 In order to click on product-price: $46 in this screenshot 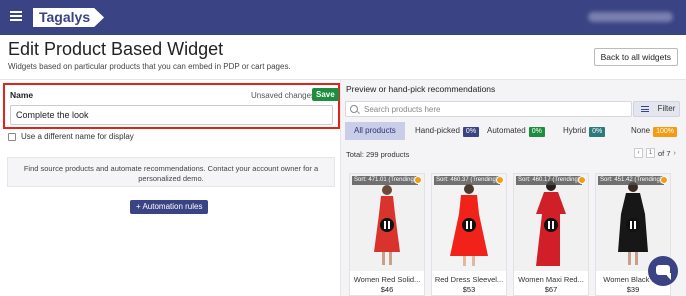, I will do `click(387, 289)`.